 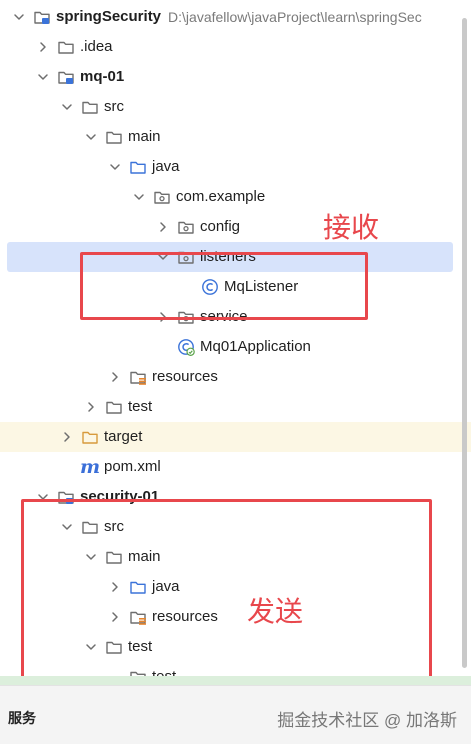 I want to click on resources-folder-icon, so click(x=138, y=377).